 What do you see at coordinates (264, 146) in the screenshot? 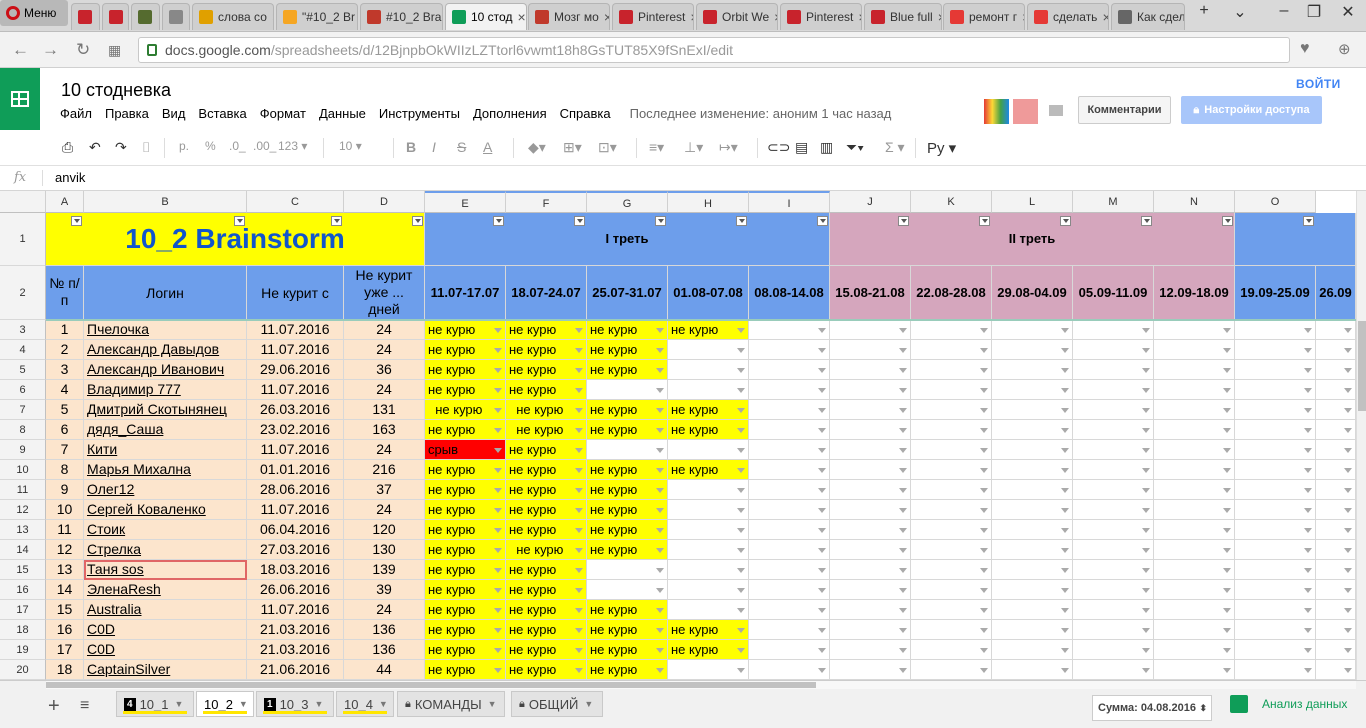
I see `increase-decimals-button: .00_` at bounding box center [264, 146].